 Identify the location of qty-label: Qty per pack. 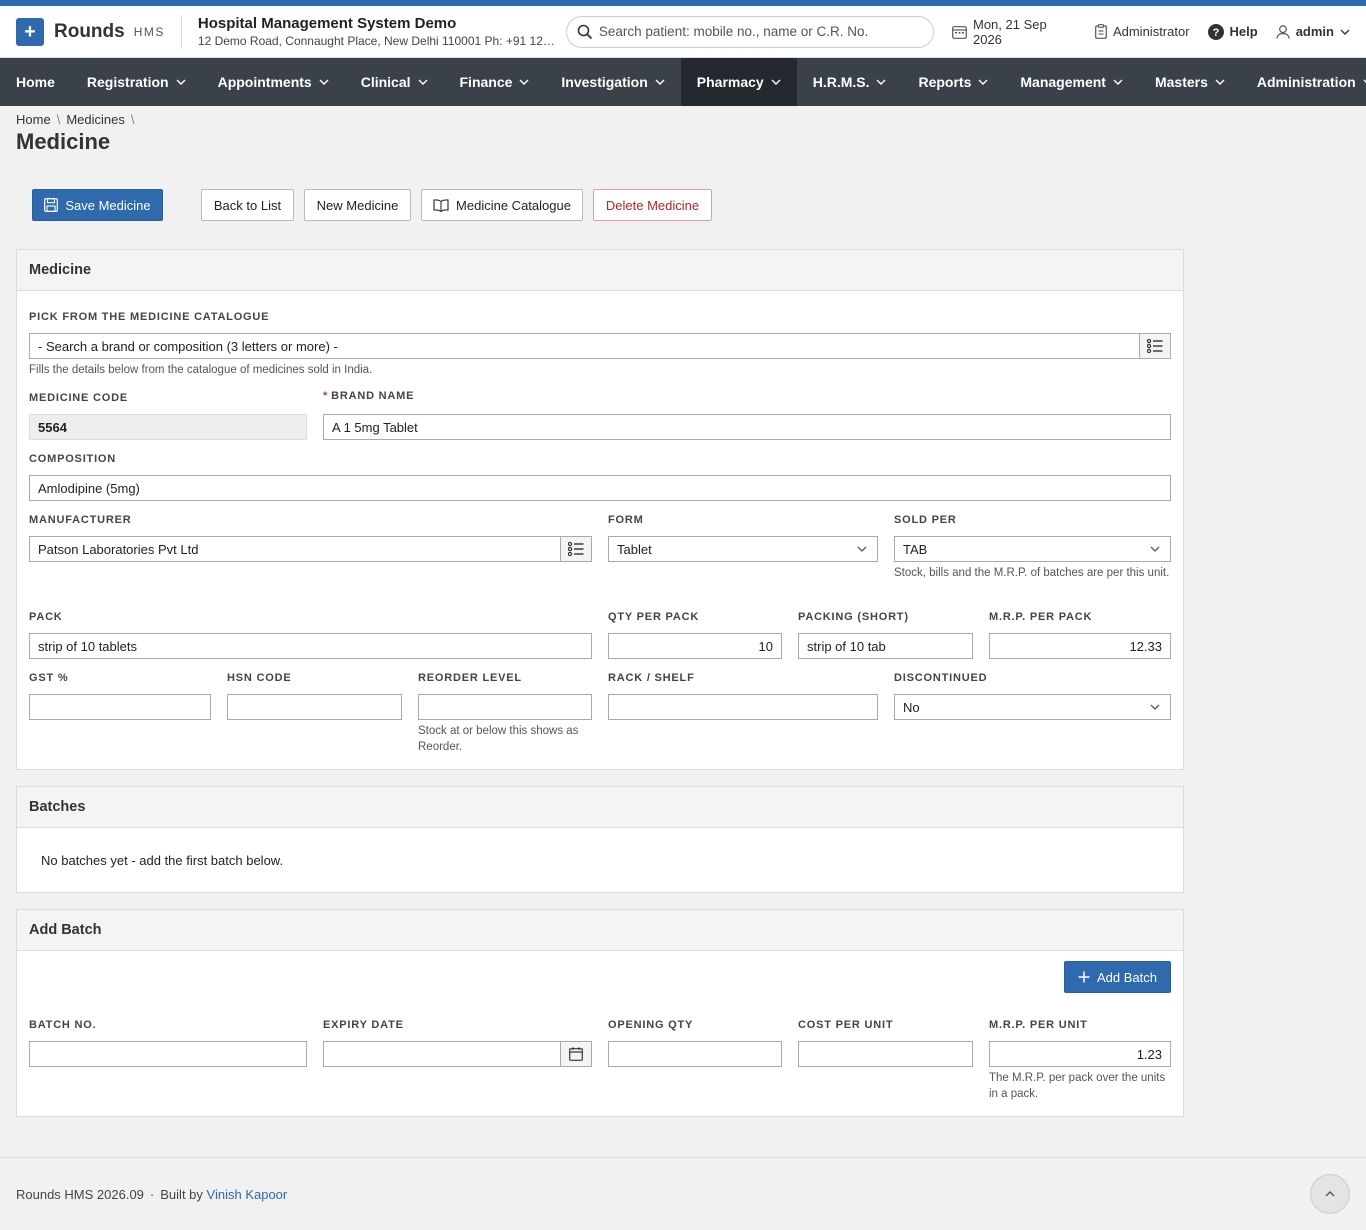
(654, 617).